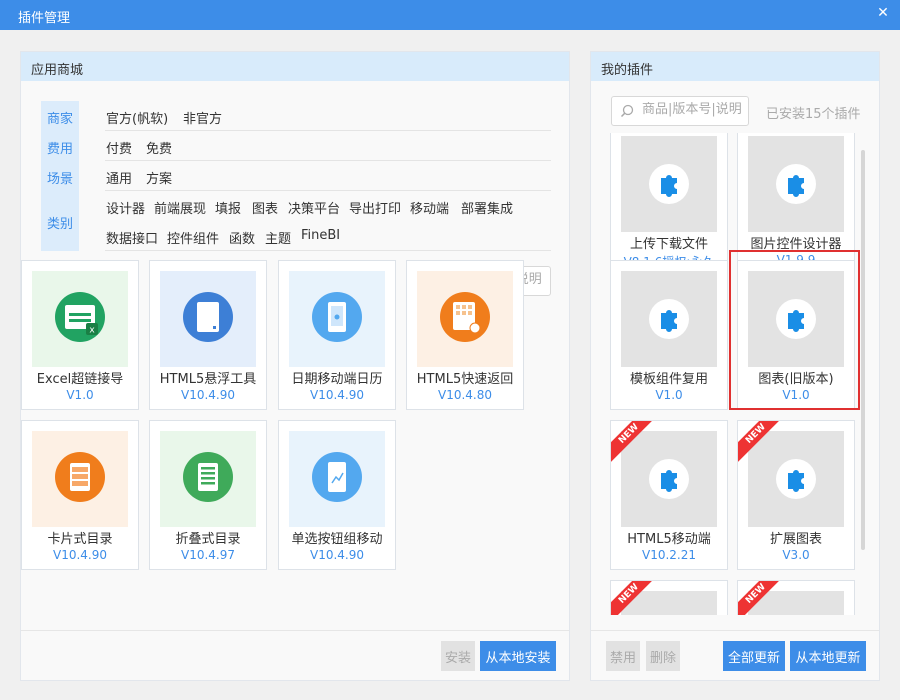 The width and height of the screenshot is (900, 700). I want to click on scrollbar, so click(863, 350).